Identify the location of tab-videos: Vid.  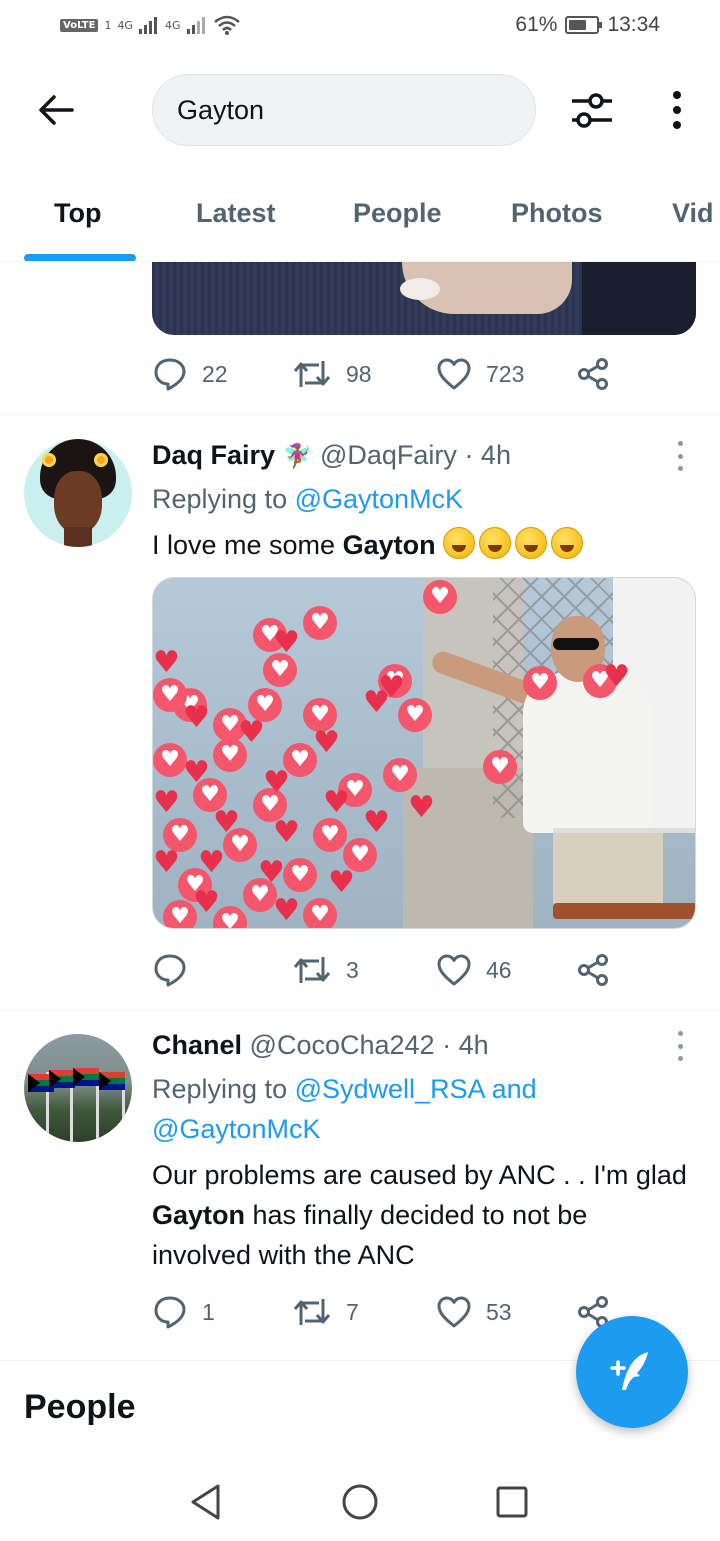
(693, 213).